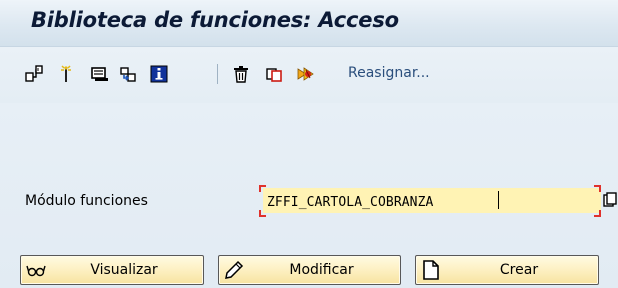 This screenshot has height=288, width=618. Describe the element at coordinates (34, 74) in the screenshot. I see `other-object-icon` at that location.